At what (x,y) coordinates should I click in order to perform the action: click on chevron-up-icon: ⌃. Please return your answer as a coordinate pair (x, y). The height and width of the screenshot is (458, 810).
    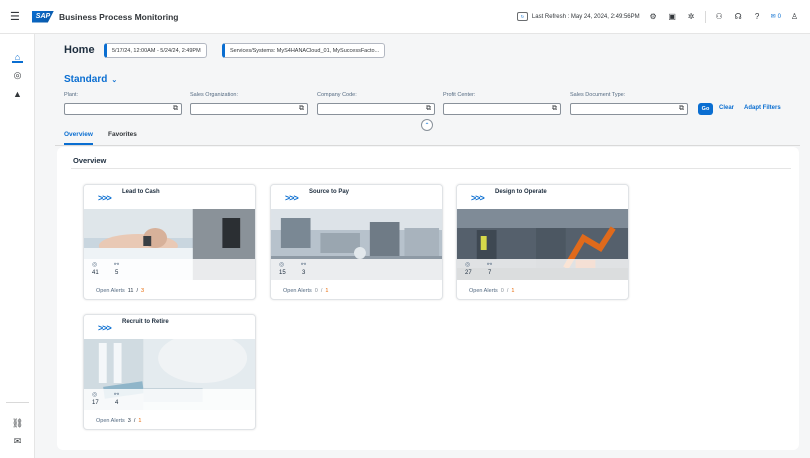
    Looking at the image, I should click on (427, 125).